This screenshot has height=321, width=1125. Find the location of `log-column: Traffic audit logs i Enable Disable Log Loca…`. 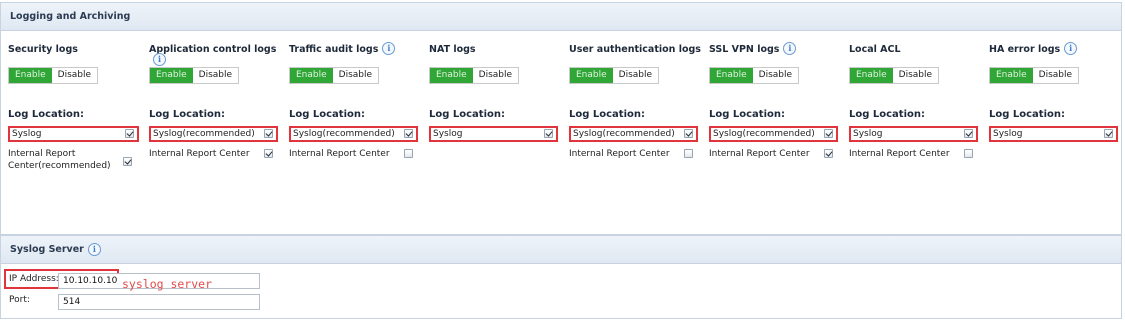

log-column: Traffic audit logs i Enable Disable Log Loca… is located at coordinates (356, 100).